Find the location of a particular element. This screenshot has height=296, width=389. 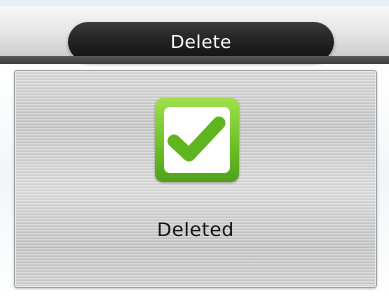

success-icon-frame is located at coordinates (197, 140).